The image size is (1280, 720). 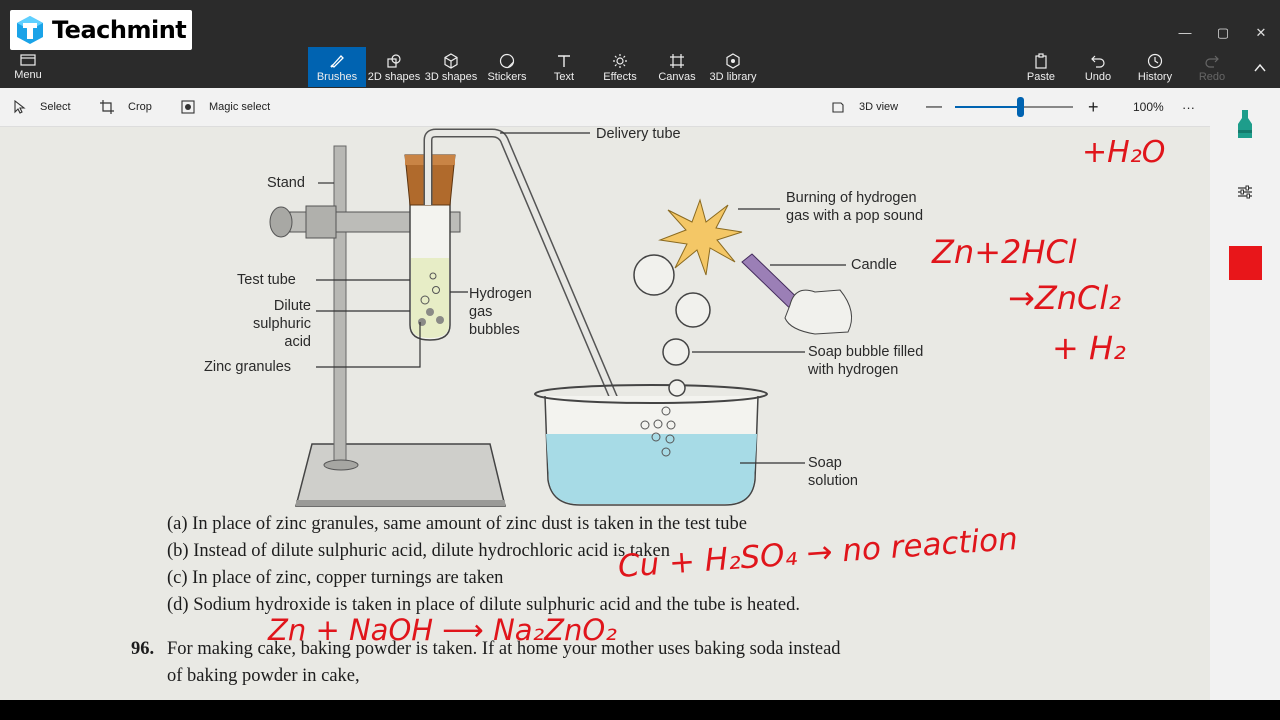 I want to click on logo-text: Teachmint, so click(x=119, y=30).